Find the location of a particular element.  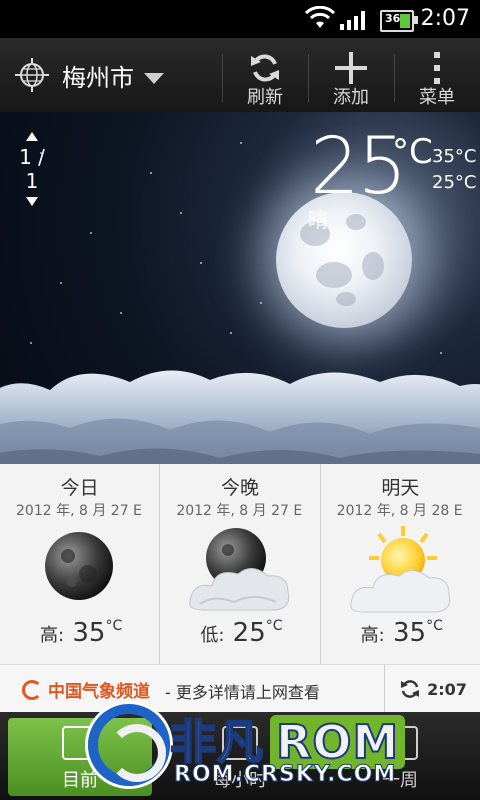

provider-name: 中国气象频道 is located at coordinates (99, 692).